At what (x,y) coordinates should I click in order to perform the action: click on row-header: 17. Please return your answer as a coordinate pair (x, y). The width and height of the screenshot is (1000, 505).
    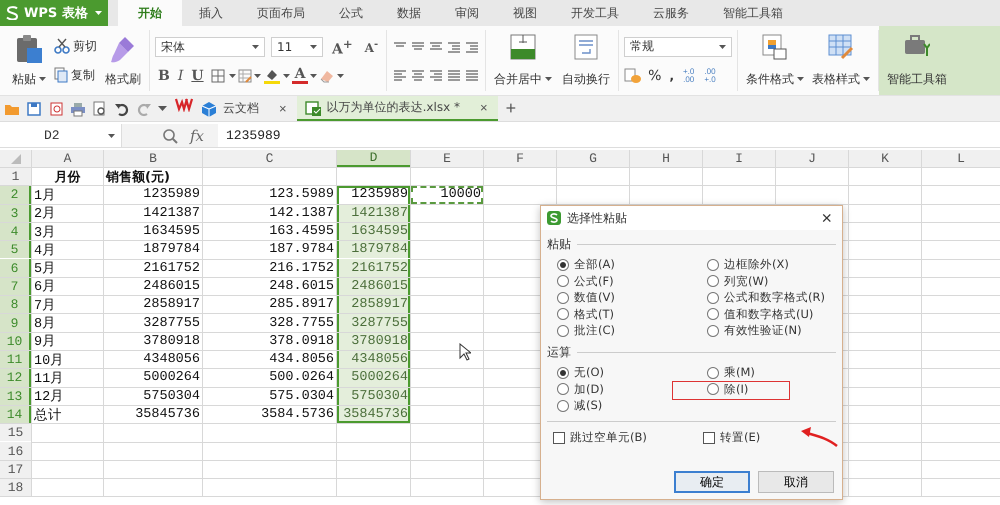
    Looking at the image, I should click on (15, 469).